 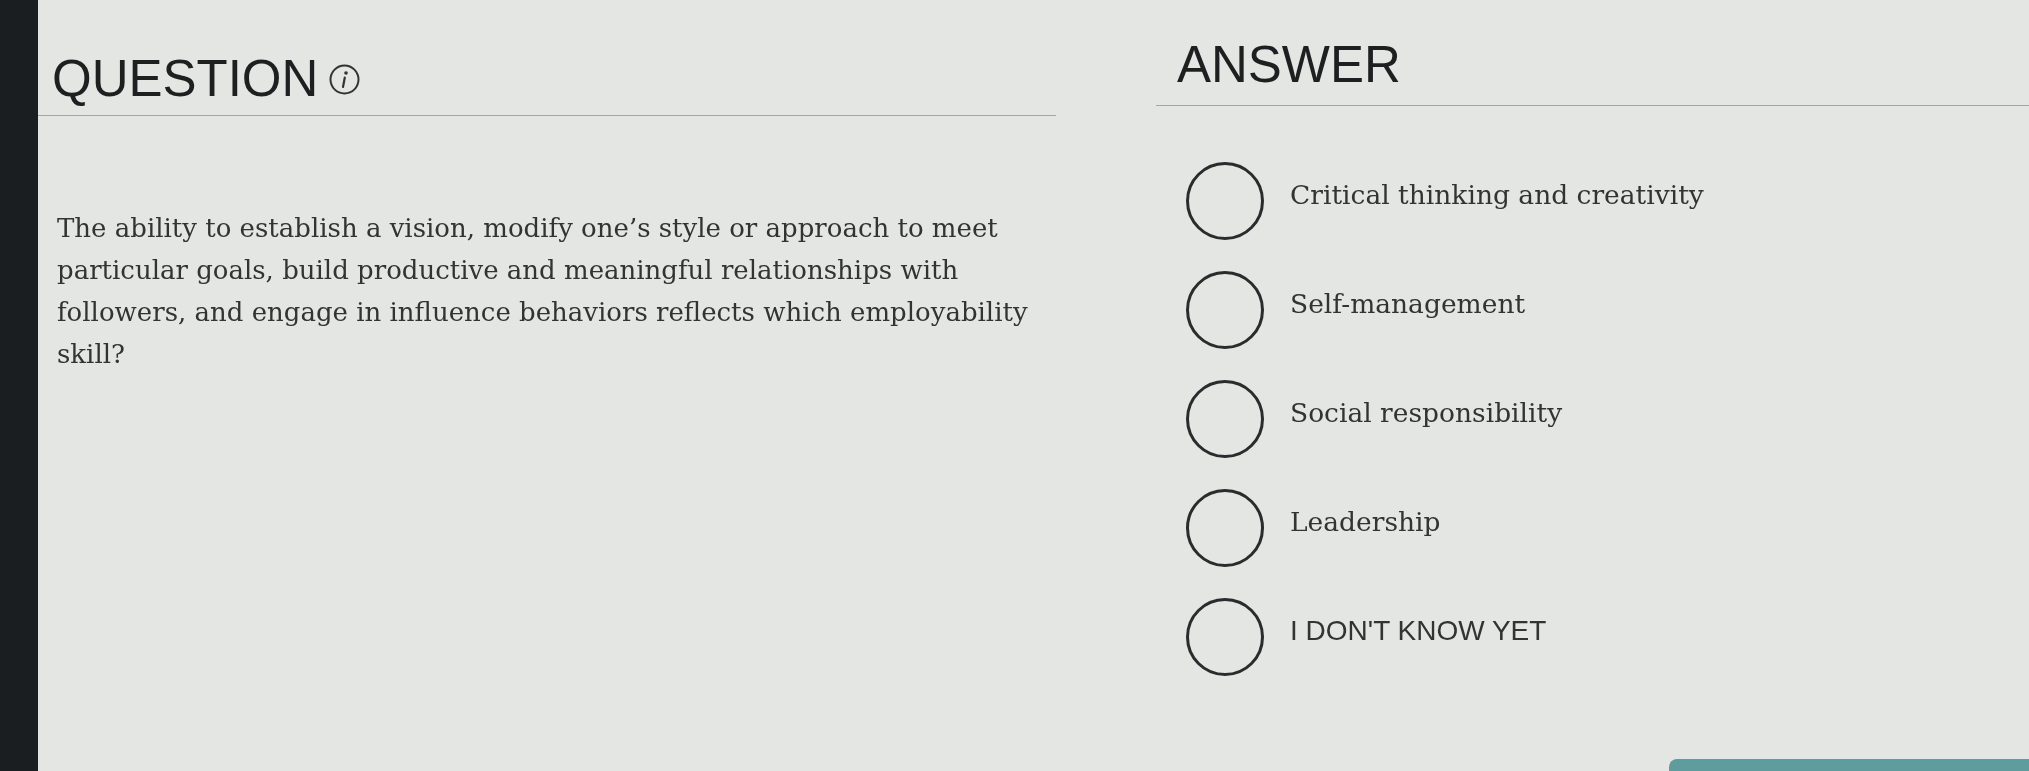 I want to click on option-label: Leadership, so click(x=1365, y=527).